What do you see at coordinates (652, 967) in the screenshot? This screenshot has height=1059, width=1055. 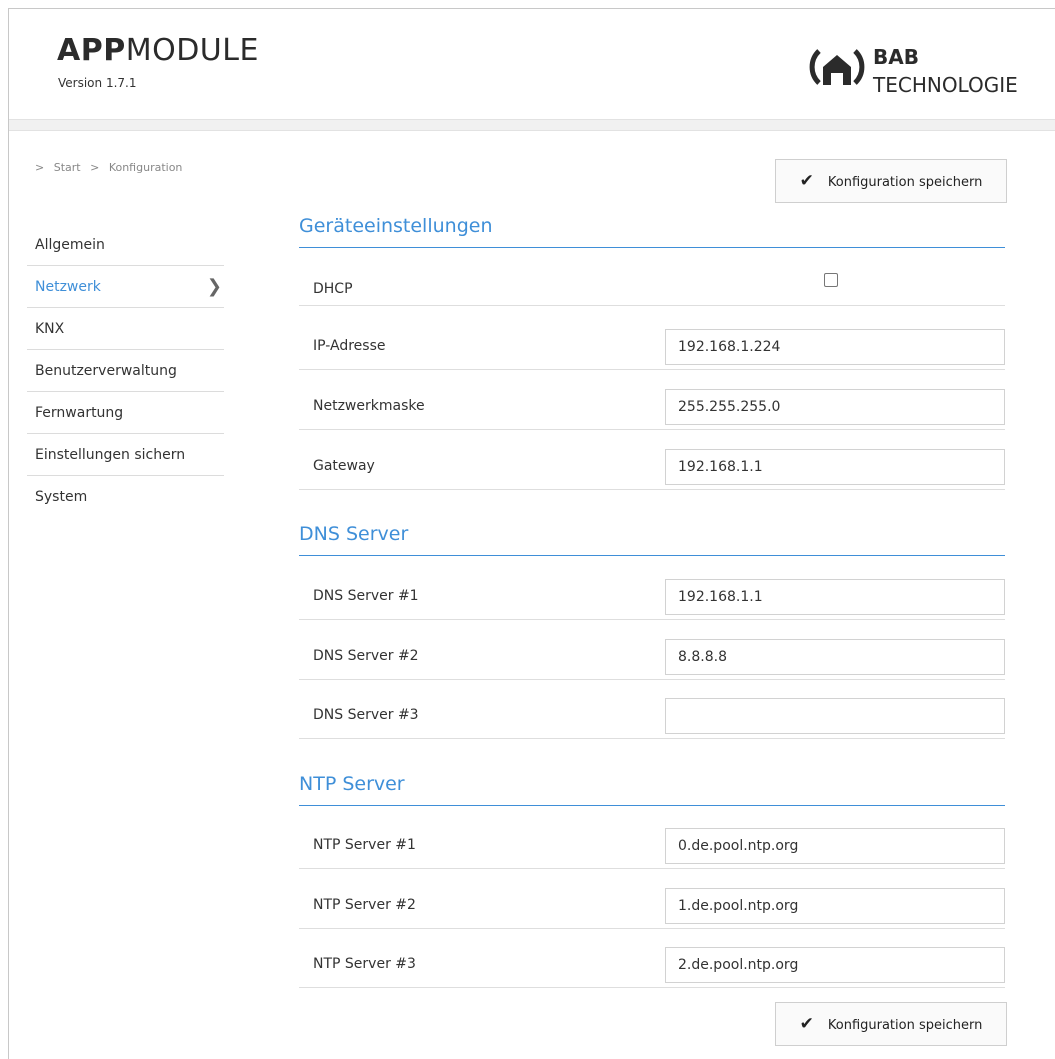 I see `form-row: NTP Server #3` at bounding box center [652, 967].